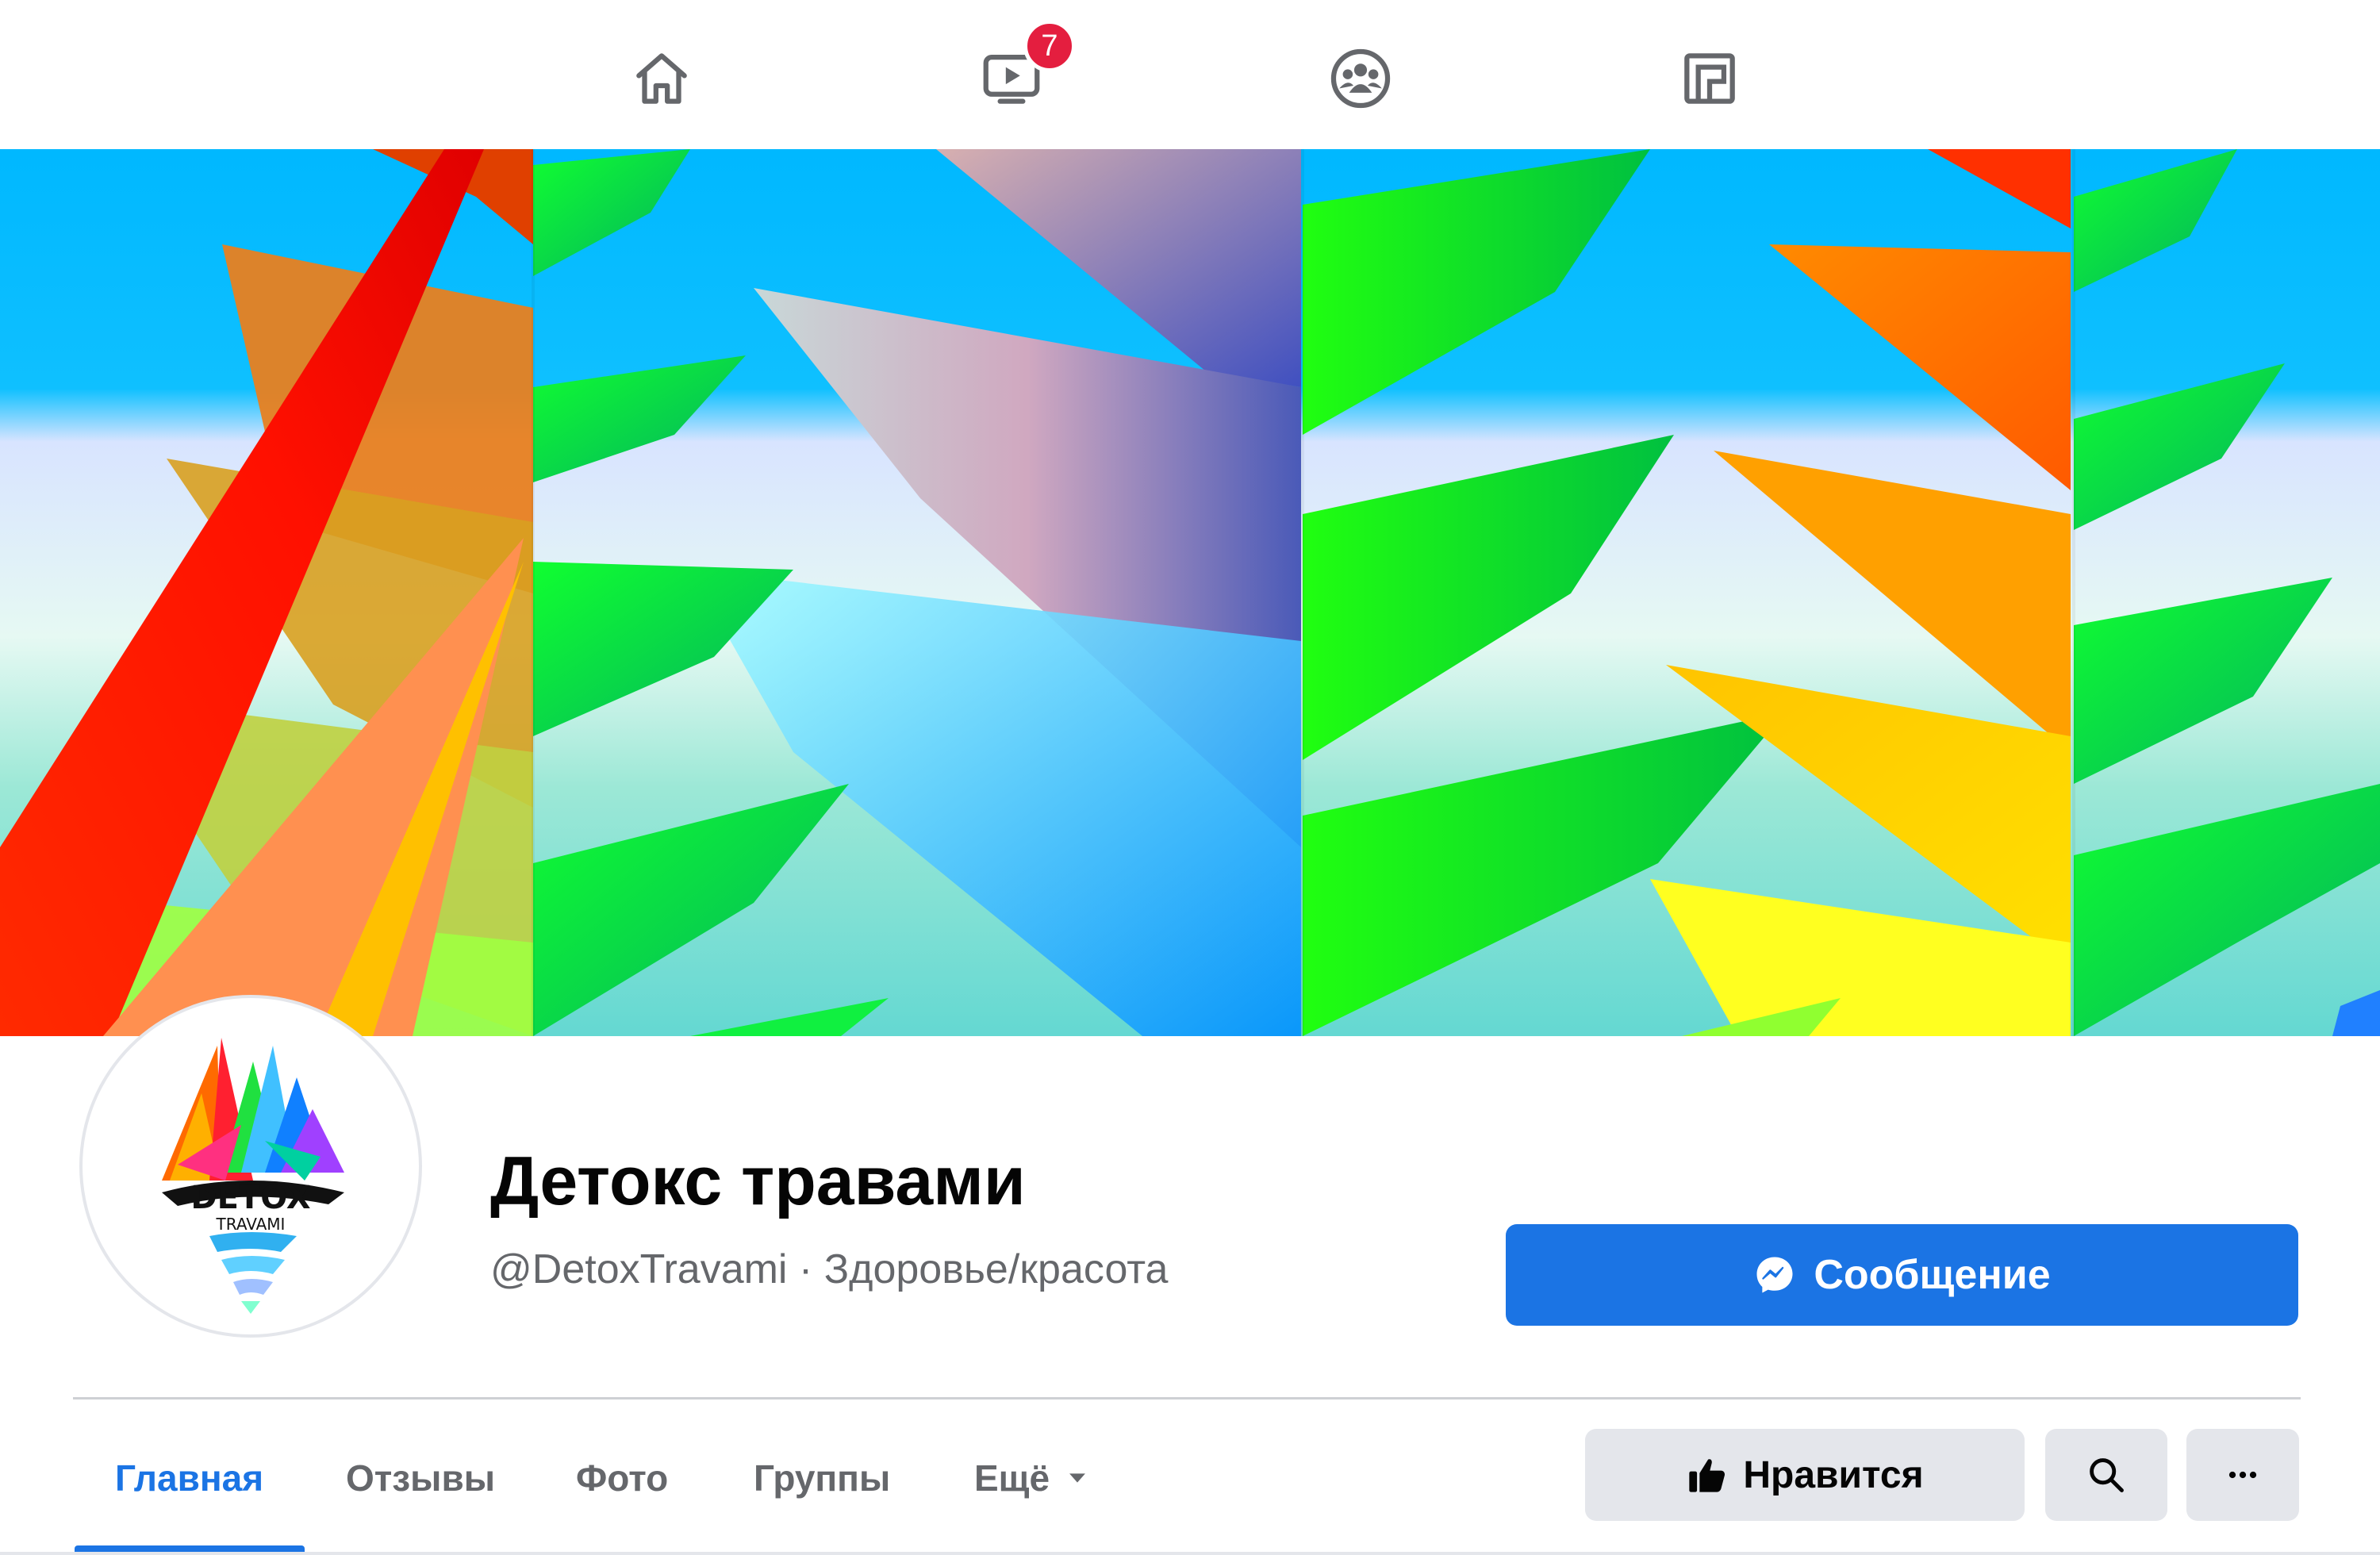 The image size is (2380, 1555). I want to click on tab-more: Ещё, so click(1032, 1478).